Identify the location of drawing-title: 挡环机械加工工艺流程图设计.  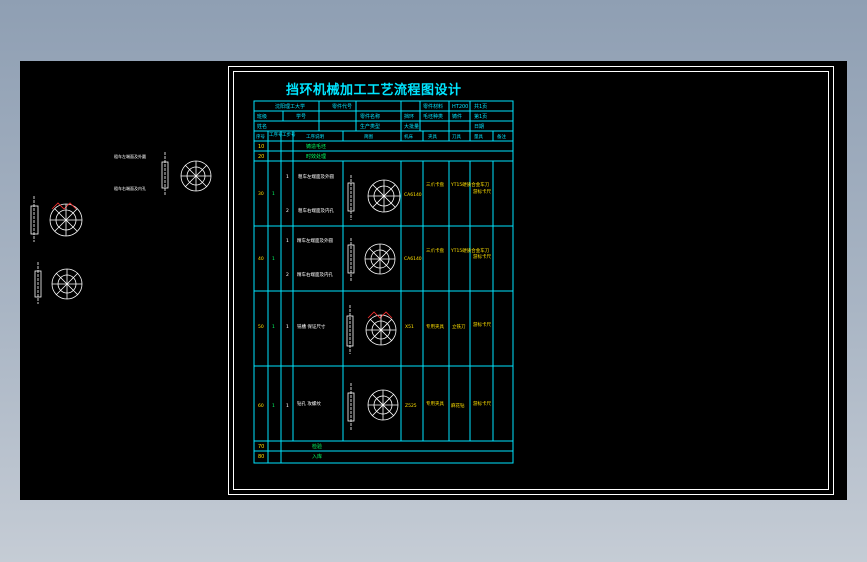
(374, 90).